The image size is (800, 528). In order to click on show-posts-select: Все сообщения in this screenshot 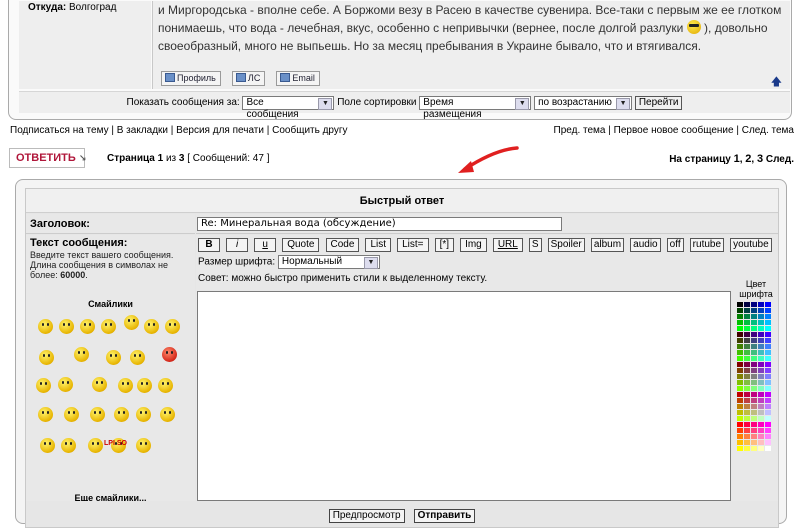, I will do `click(288, 108)`.